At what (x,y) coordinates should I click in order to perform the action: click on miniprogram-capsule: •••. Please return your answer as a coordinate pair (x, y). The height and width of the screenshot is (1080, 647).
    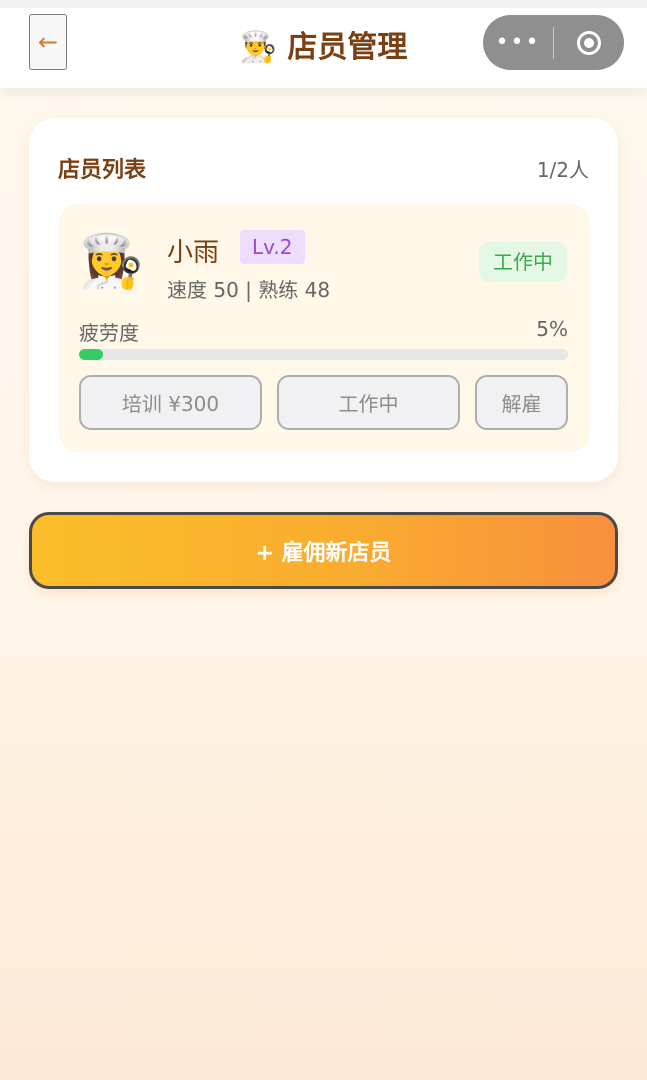
    Looking at the image, I should click on (553, 42).